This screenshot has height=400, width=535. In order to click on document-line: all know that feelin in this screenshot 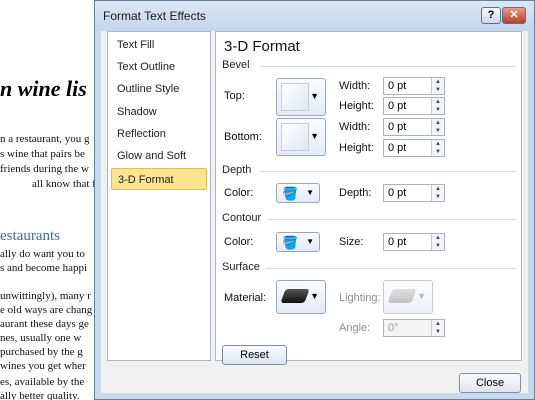, I will do `click(66, 184)`.